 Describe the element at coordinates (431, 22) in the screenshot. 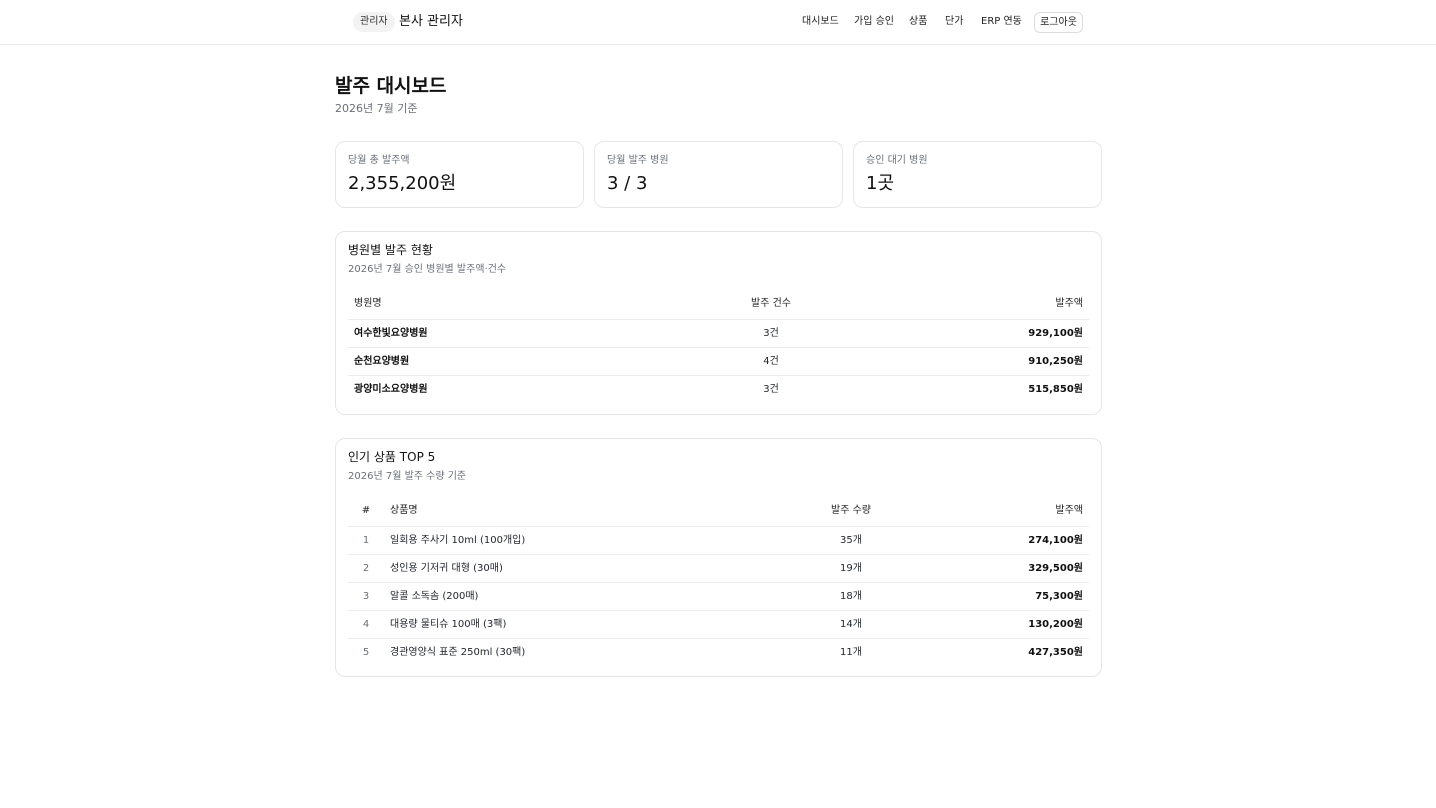

I see `app-title: 본사 관리자` at that location.